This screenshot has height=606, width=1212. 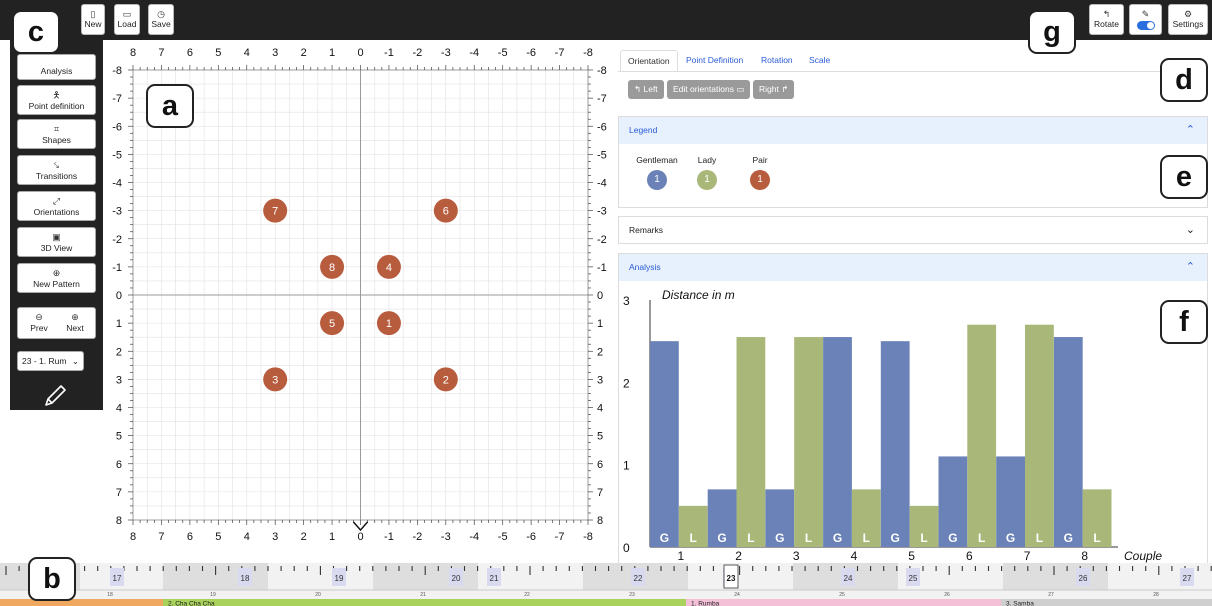 What do you see at coordinates (714, 60) in the screenshot?
I see `tab-point-definition: Point Definition` at bounding box center [714, 60].